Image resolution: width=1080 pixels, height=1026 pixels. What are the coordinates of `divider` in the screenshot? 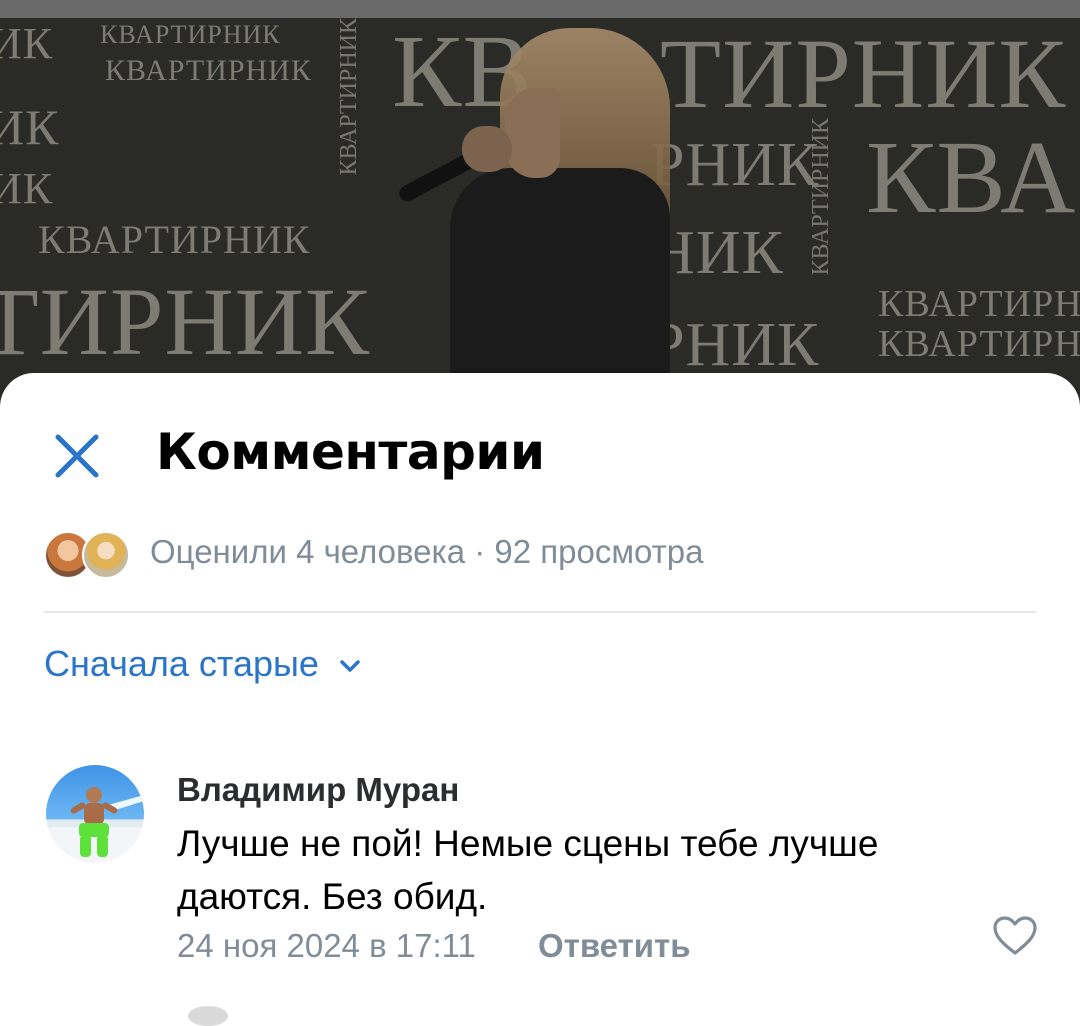 It's located at (540, 612).